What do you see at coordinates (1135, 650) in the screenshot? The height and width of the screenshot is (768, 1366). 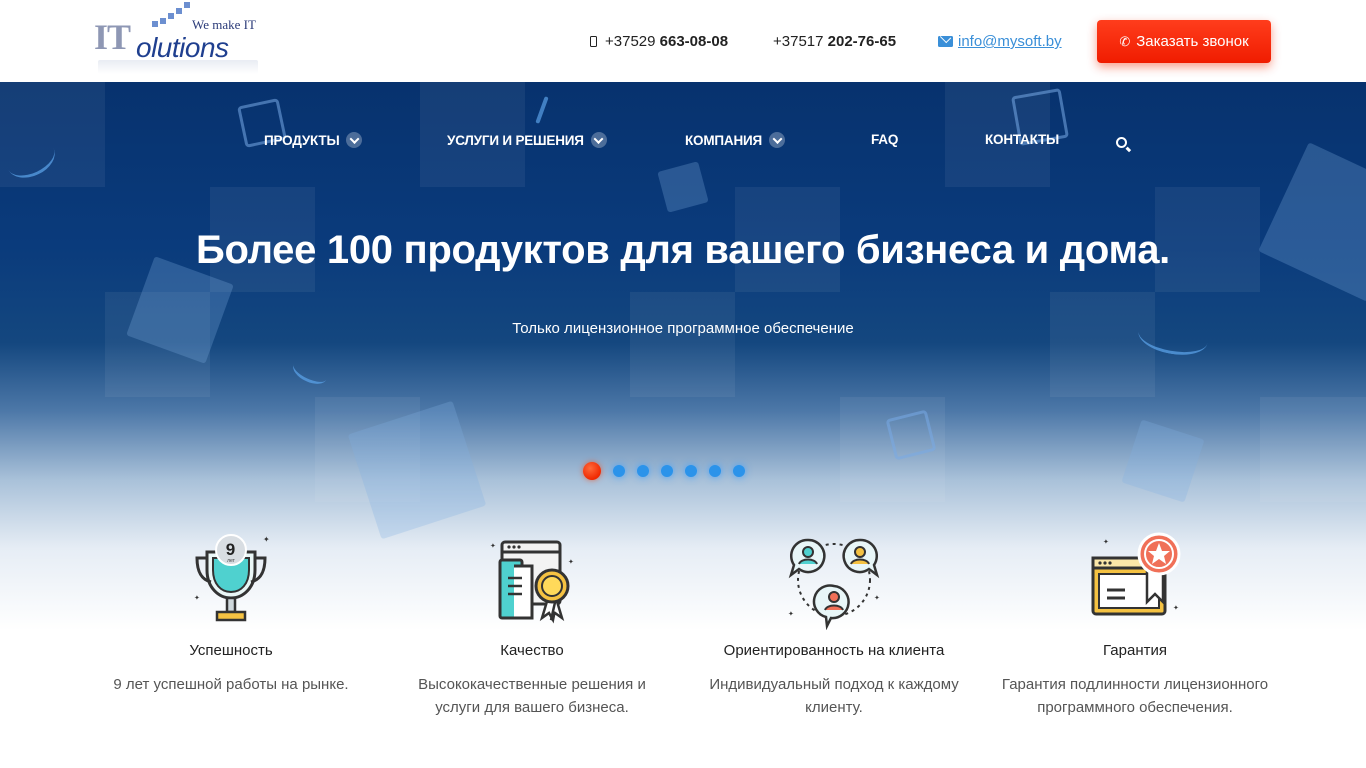 I see `feature-title: Гарантия` at bounding box center [1135, 650].